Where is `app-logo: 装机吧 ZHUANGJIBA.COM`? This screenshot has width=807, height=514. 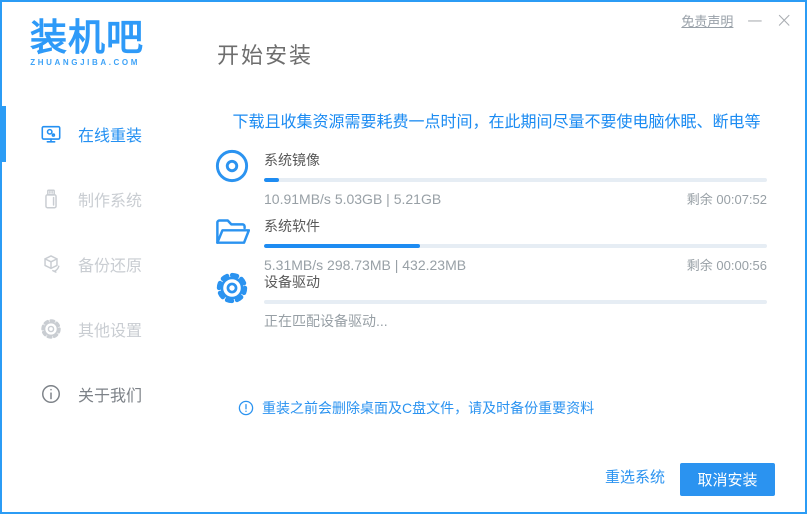
app-logo: 装机吧 ZHUANGJIBA.COM is located at coordinates (87, 41).